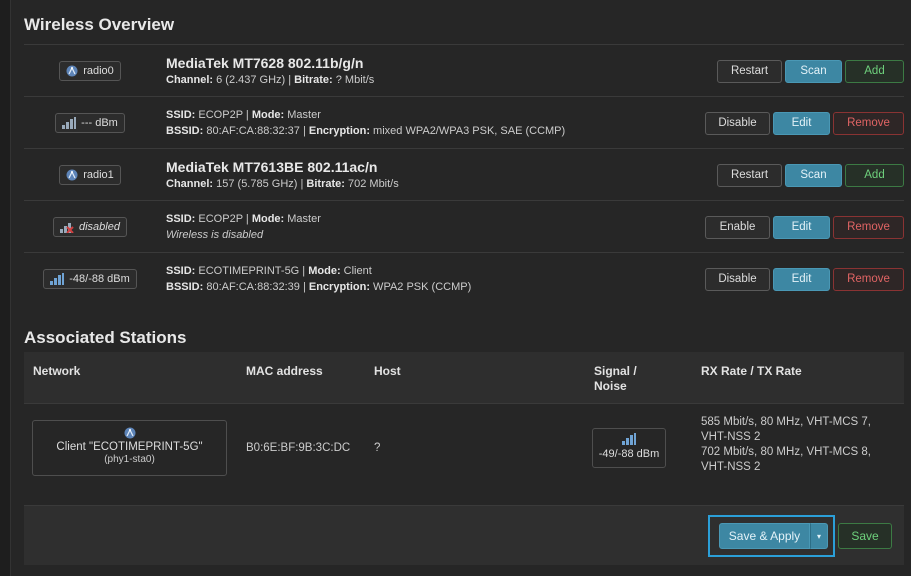  I want to click on footer-actions: Save & Apply ▾ Save, so click(464, 535).